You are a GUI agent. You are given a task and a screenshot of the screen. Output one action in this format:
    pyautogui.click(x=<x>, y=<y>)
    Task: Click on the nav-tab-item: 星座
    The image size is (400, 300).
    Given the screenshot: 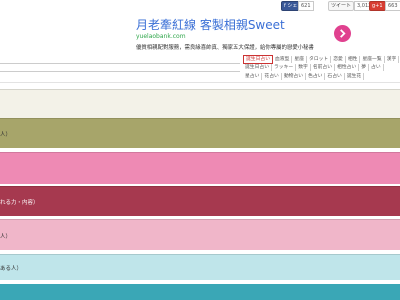 What is the action you would take?
    pyautogui.click(x=300, y=59)
    